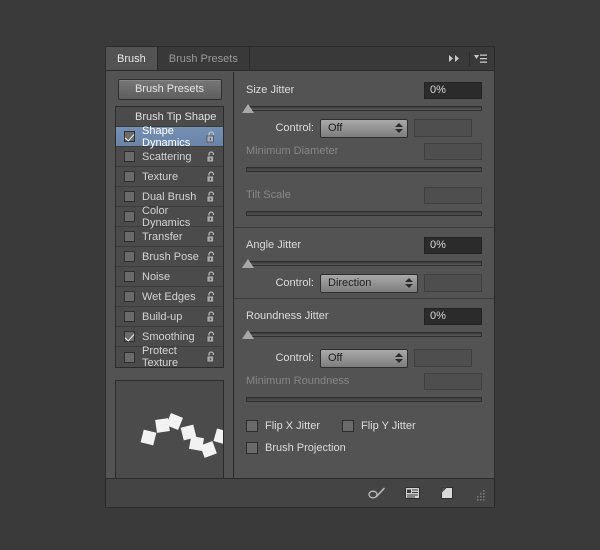 Image resolution: width=600 pixels, height=550 pixels. Describe the element at coordinates (335, 358) in the screenshot. I see `dropdown-value: Off` at that location.